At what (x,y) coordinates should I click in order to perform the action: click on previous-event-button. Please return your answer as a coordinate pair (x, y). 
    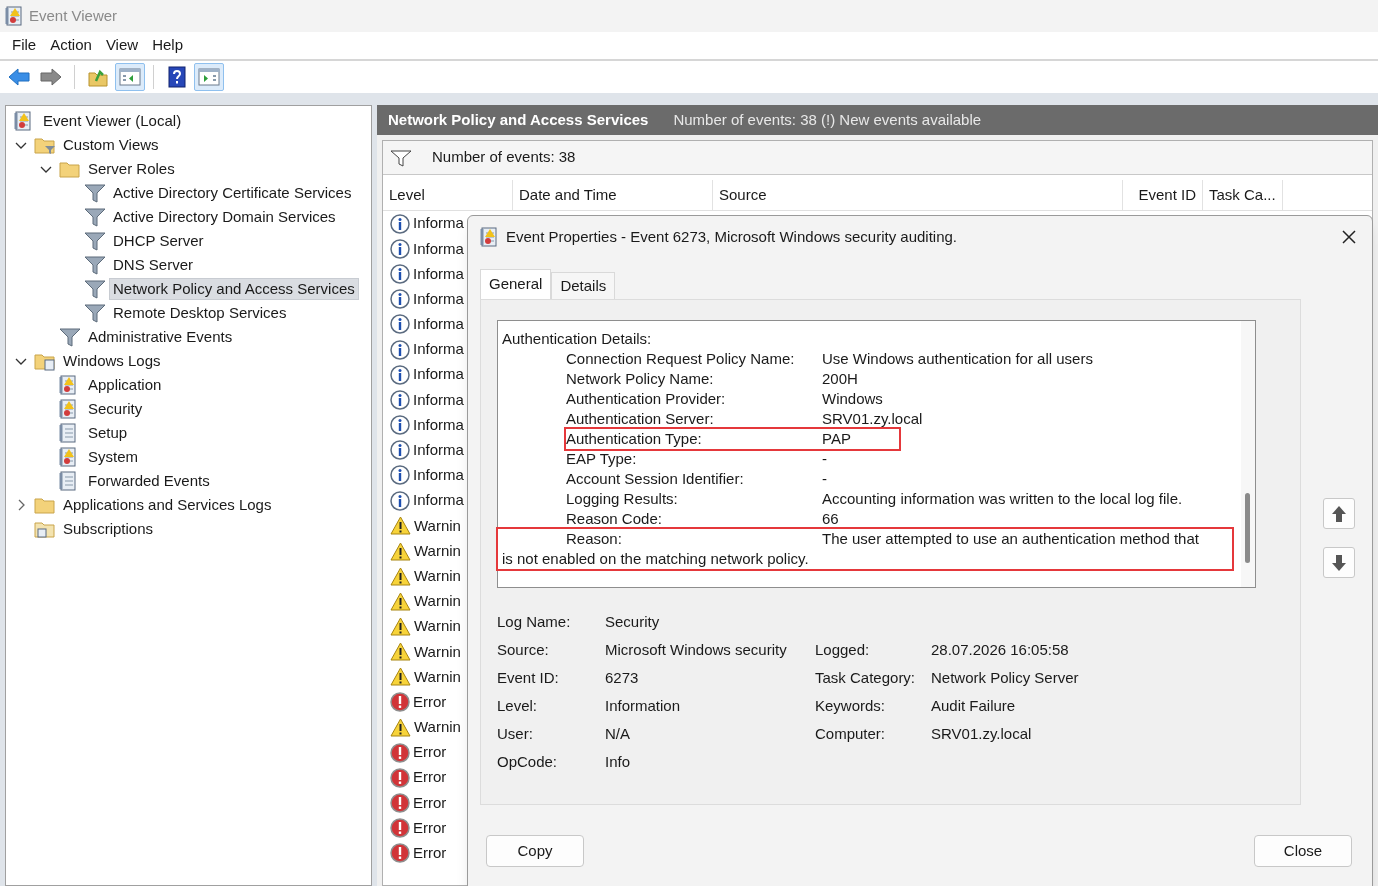
    Looking at the image, I should click on (1339, 513).